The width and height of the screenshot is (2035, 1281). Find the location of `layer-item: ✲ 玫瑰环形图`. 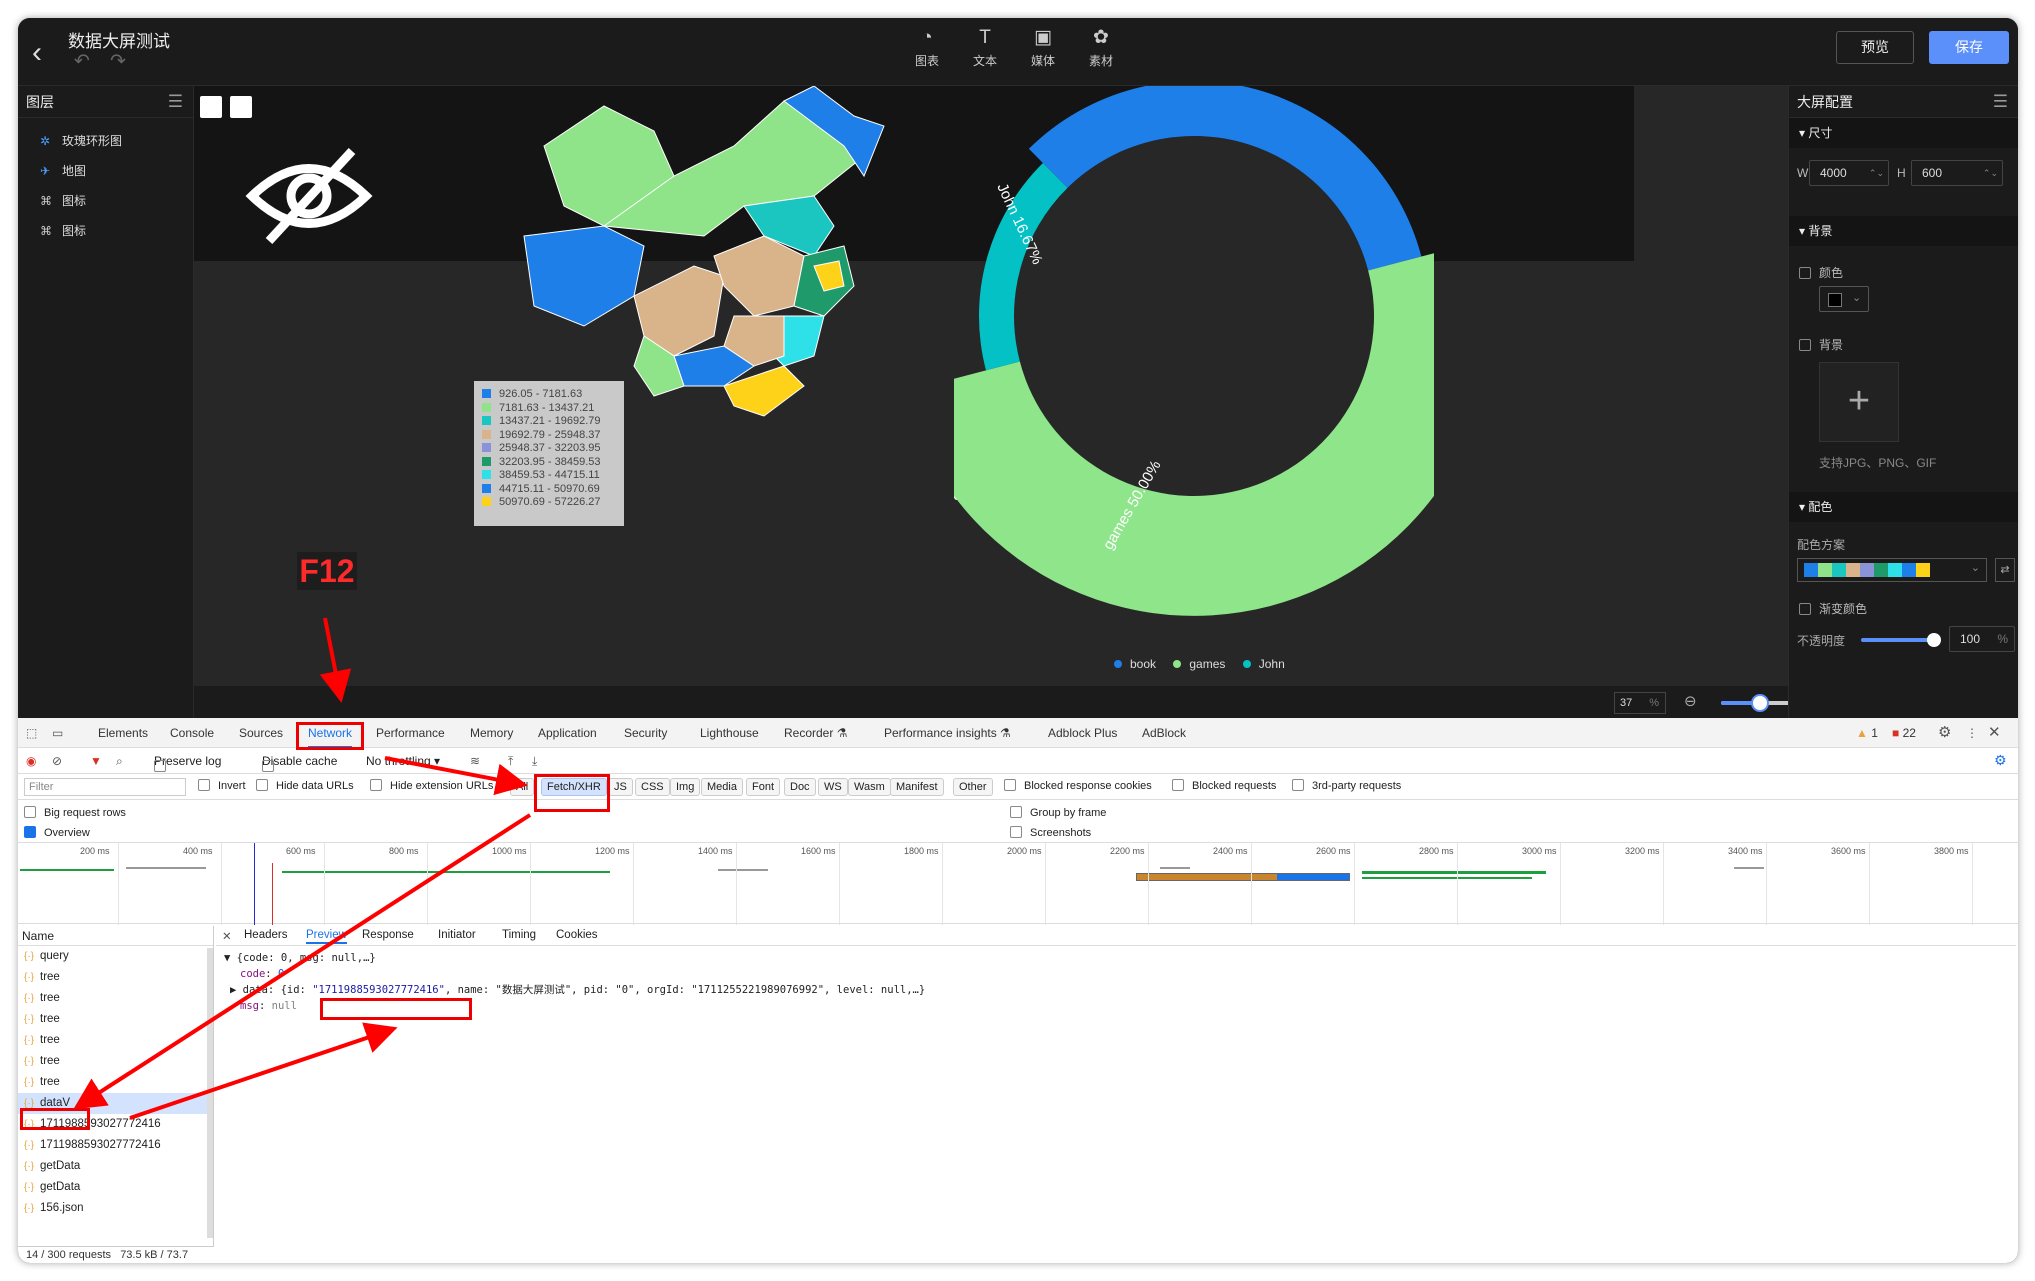

layer-item: ✲ 玫瑰环形图 is located at coordinates (105, 141).